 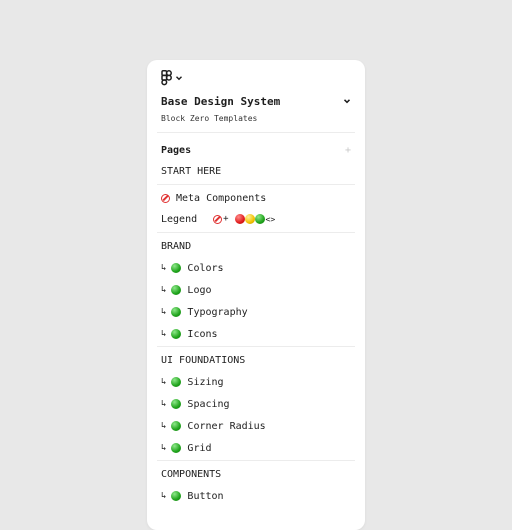 I want to click on page-item-sizing: ↳ Sizing, so click(x=192, y=382).